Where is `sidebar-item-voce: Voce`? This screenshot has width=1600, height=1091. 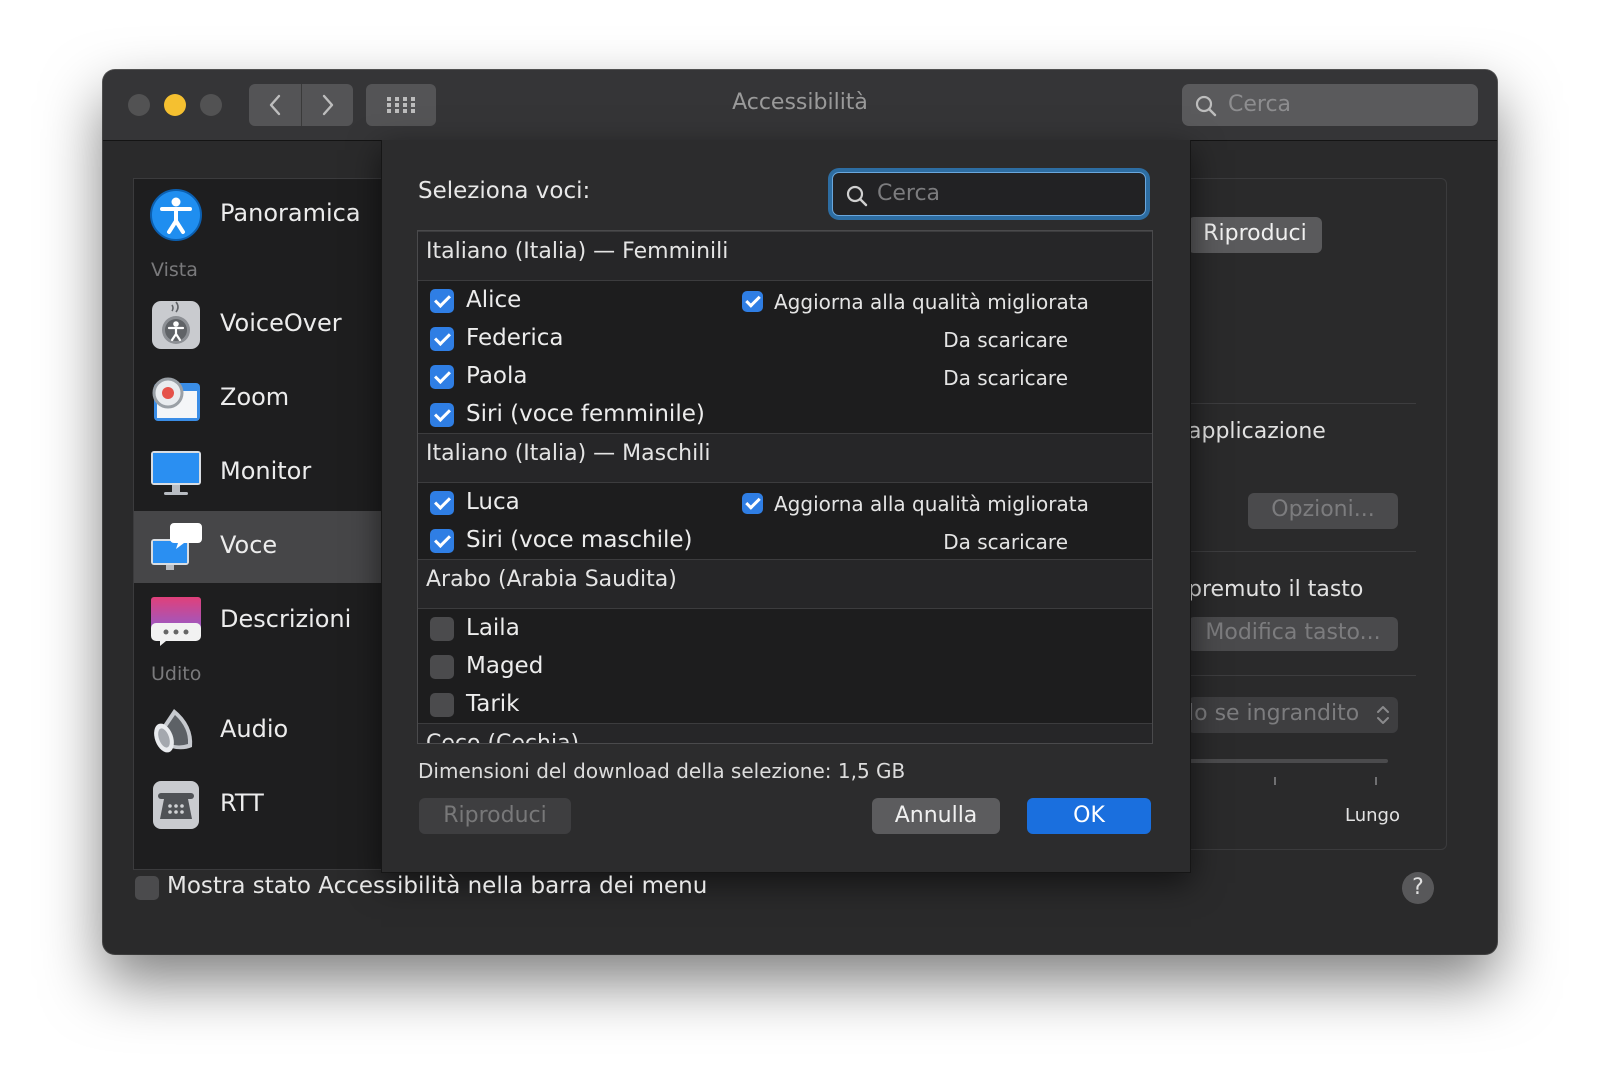 sidebar-item-voce: Voce is located at coordinates (269, 547).